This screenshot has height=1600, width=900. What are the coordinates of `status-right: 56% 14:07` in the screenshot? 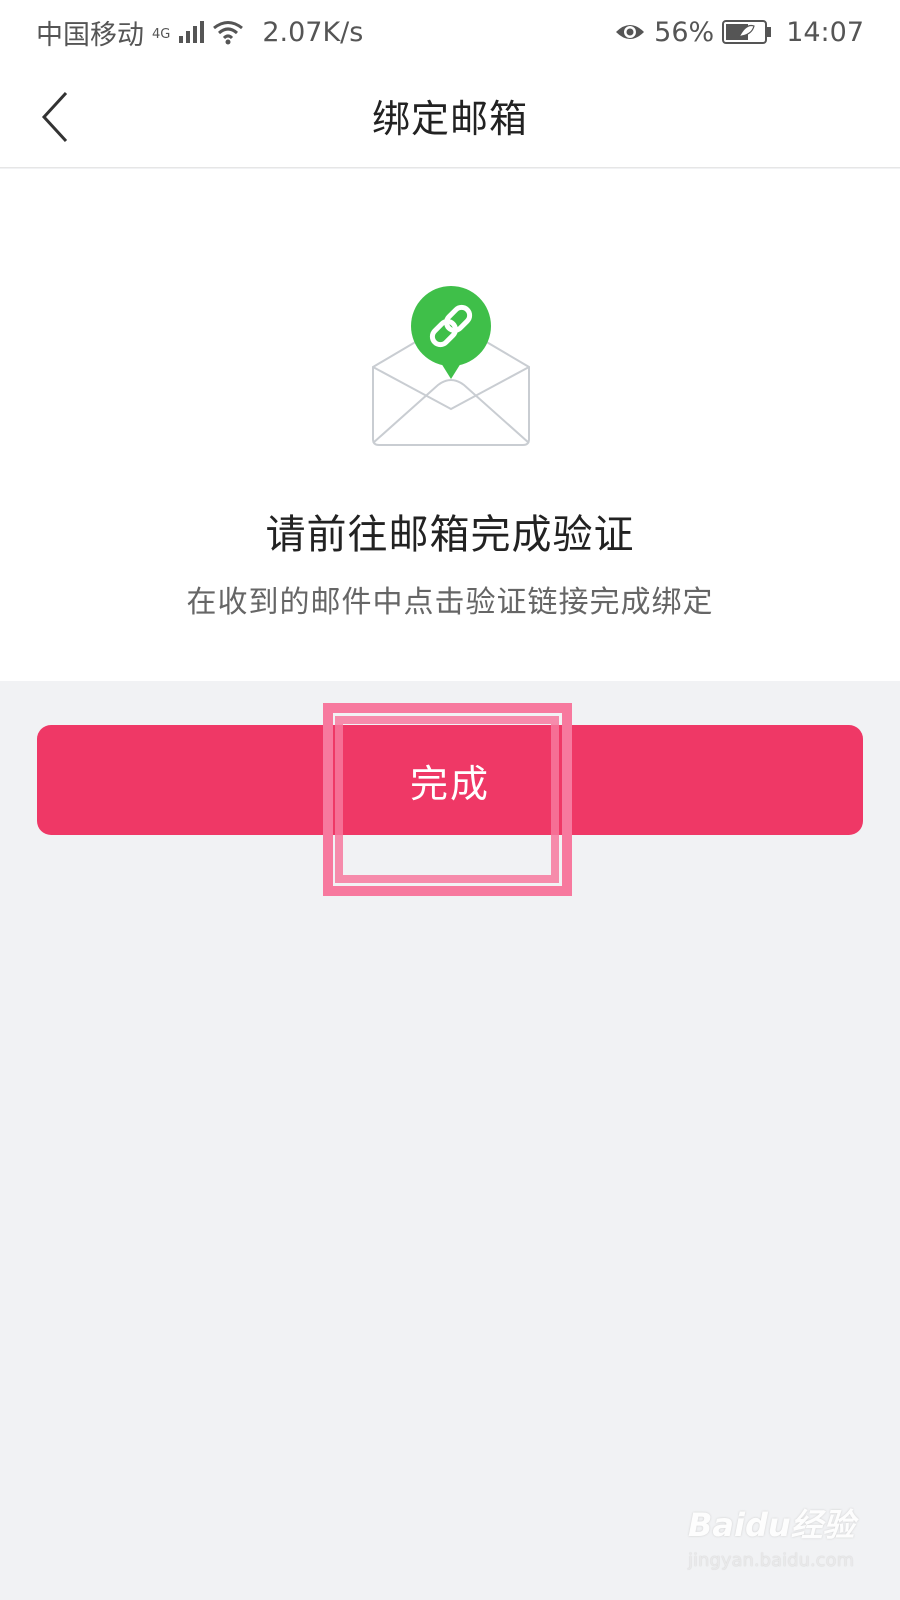 It's located at (739, 32).